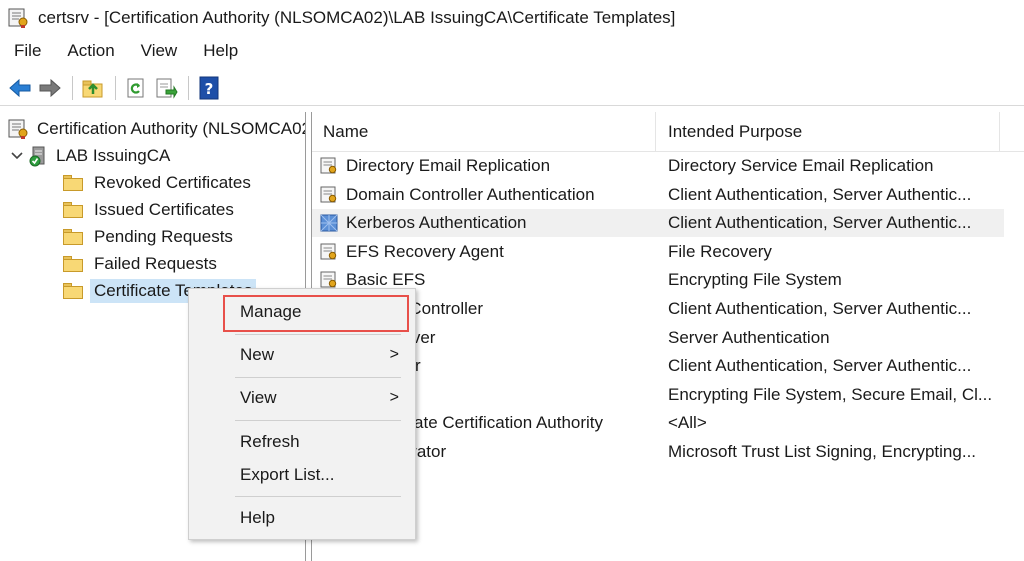 This screenshot has height=561, width=1024. What do you see at coordinates (257, 354) in the screenshot?
I see `context-menu-label: New` at bounding box center [257, 354].